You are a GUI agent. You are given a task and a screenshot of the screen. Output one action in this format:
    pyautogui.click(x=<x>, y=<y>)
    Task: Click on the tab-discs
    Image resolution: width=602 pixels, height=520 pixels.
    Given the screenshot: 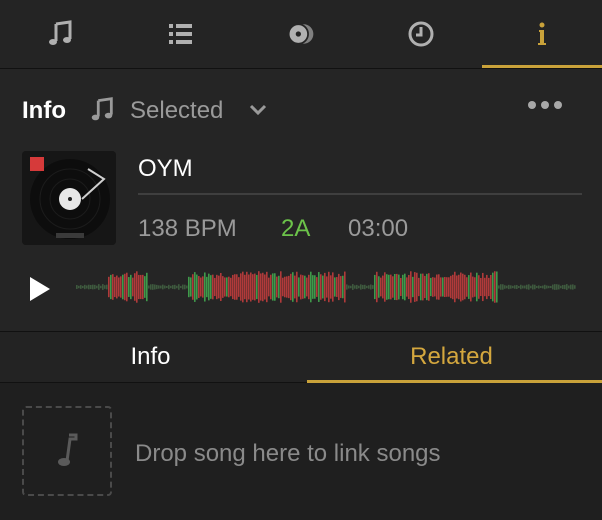 What is the action you would take?
    pyautogui.click(x=301, y=34)
    